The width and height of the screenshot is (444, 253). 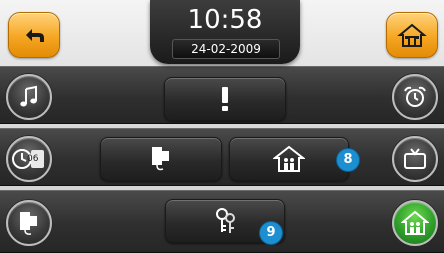 I want to click on calendar-day-label: 06, so click(x=33, y=159).